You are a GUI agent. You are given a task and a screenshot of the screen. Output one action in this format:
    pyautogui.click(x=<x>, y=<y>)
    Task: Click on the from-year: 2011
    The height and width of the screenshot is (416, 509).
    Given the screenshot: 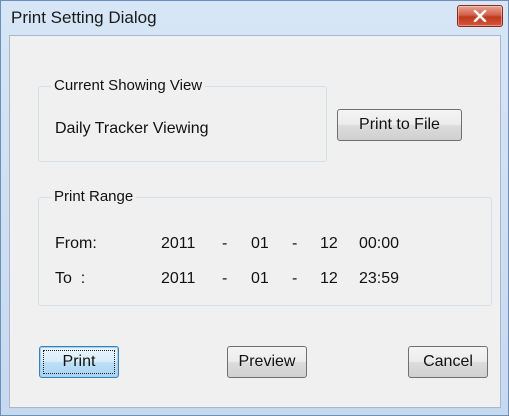 What is the action you would take?
    pyautogui.click(x=178, y=243)
    